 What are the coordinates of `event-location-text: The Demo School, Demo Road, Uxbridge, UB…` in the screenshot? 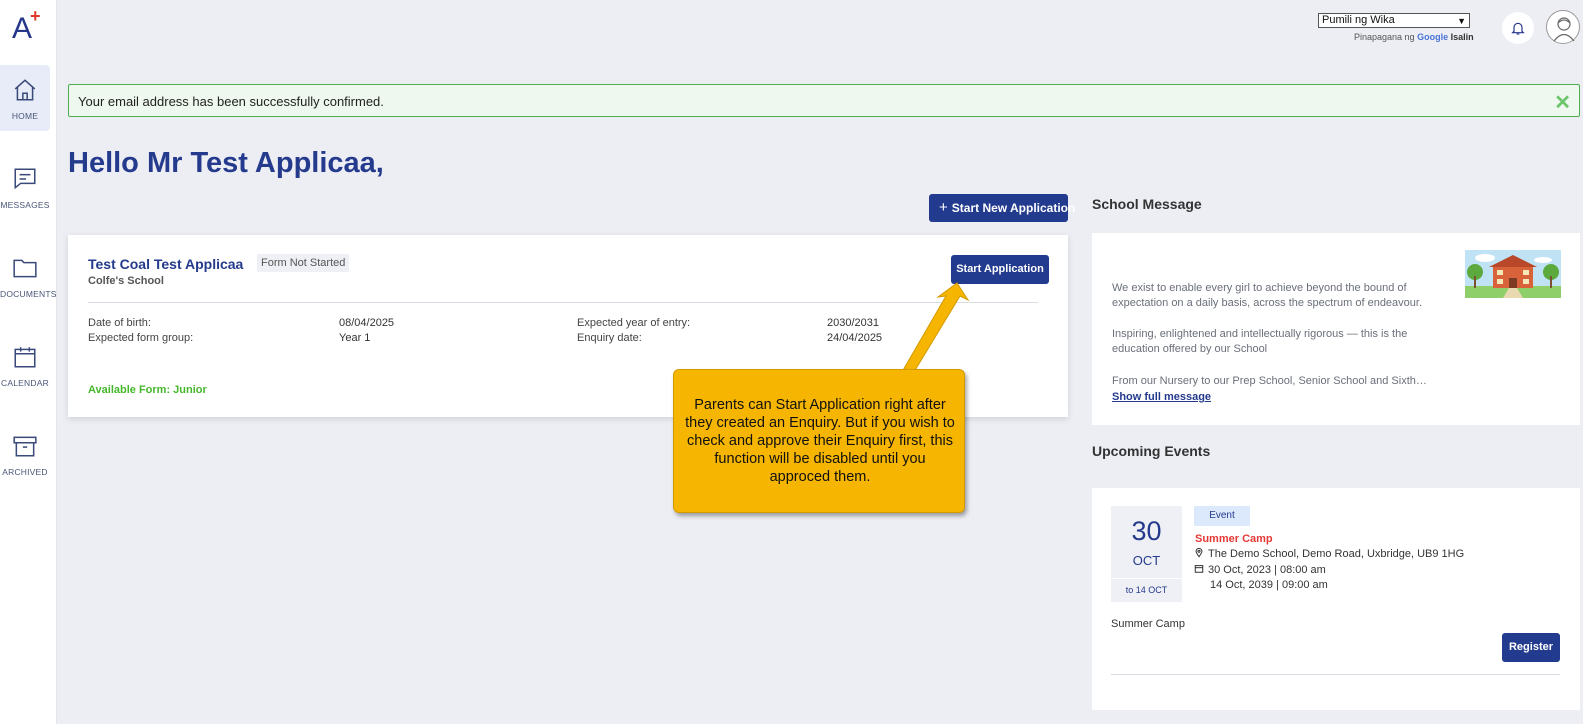 It's located at (1336, 554).